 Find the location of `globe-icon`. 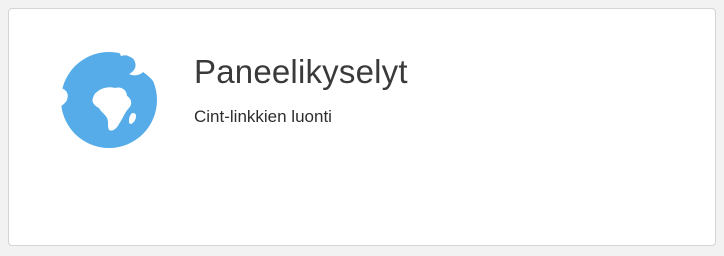

globe-icon is located at coordinates (109, 100).